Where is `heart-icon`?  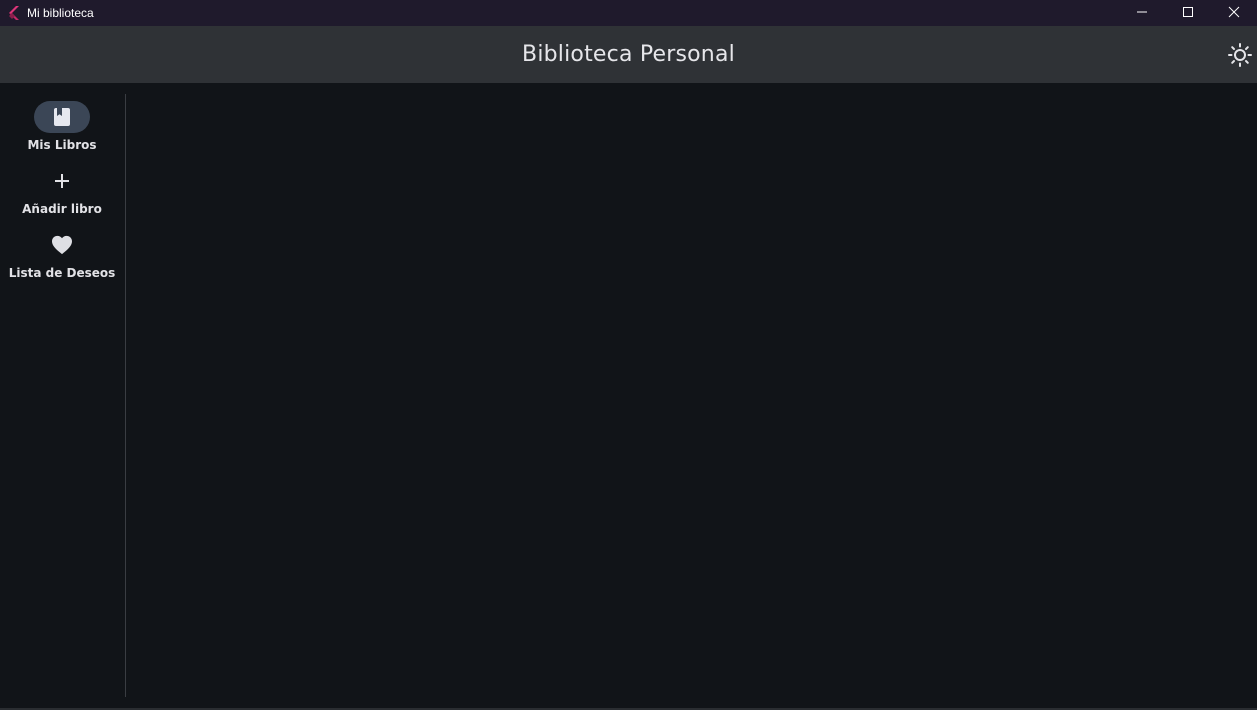
heart-icon is located at coordinates (62, 245).